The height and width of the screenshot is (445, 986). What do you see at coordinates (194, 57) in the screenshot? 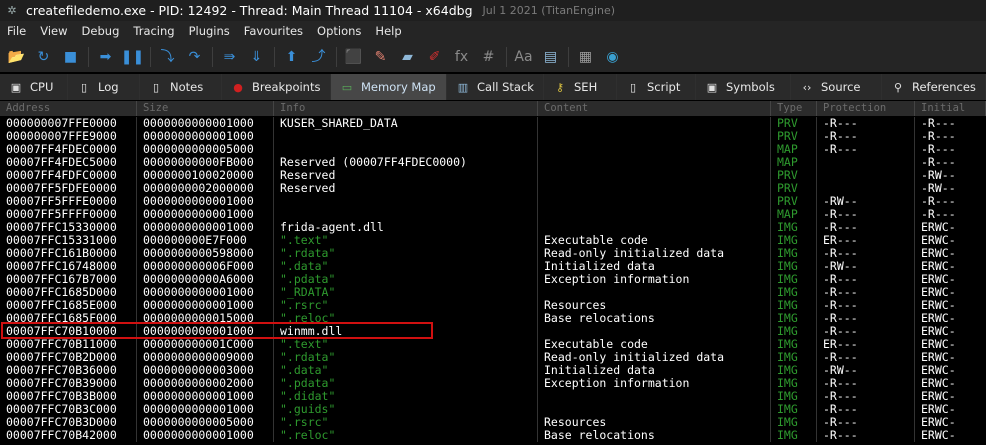
I see `step-over-icon: ↷` at bounding box center [194, 57].